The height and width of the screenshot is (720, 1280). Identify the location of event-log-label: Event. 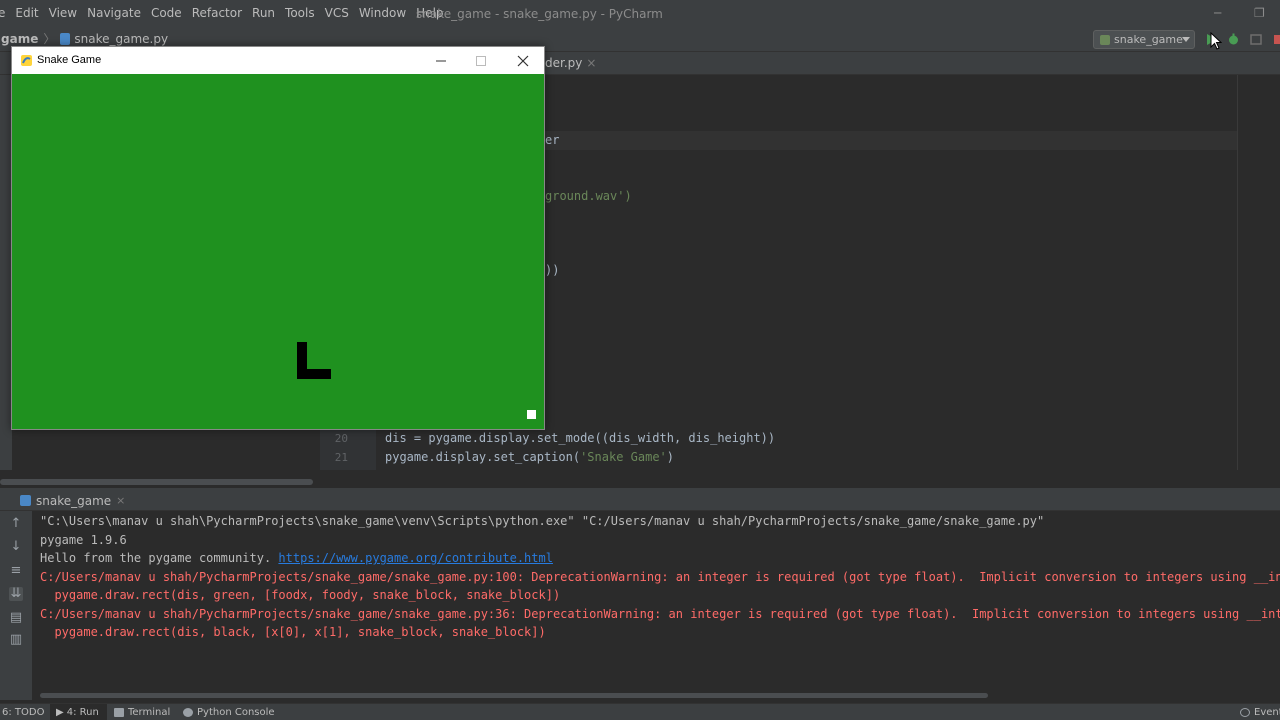
(1267, 712).